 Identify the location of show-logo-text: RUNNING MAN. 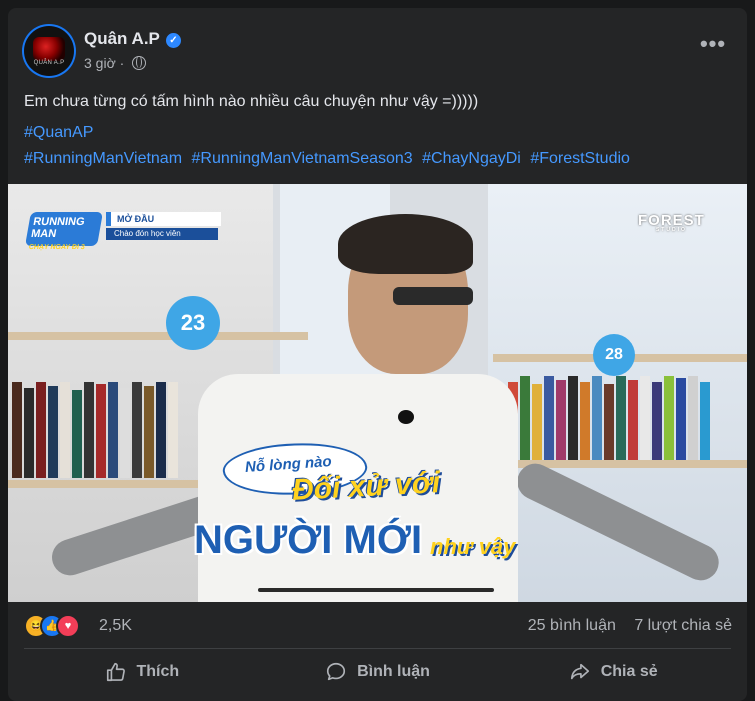
(58, 228).